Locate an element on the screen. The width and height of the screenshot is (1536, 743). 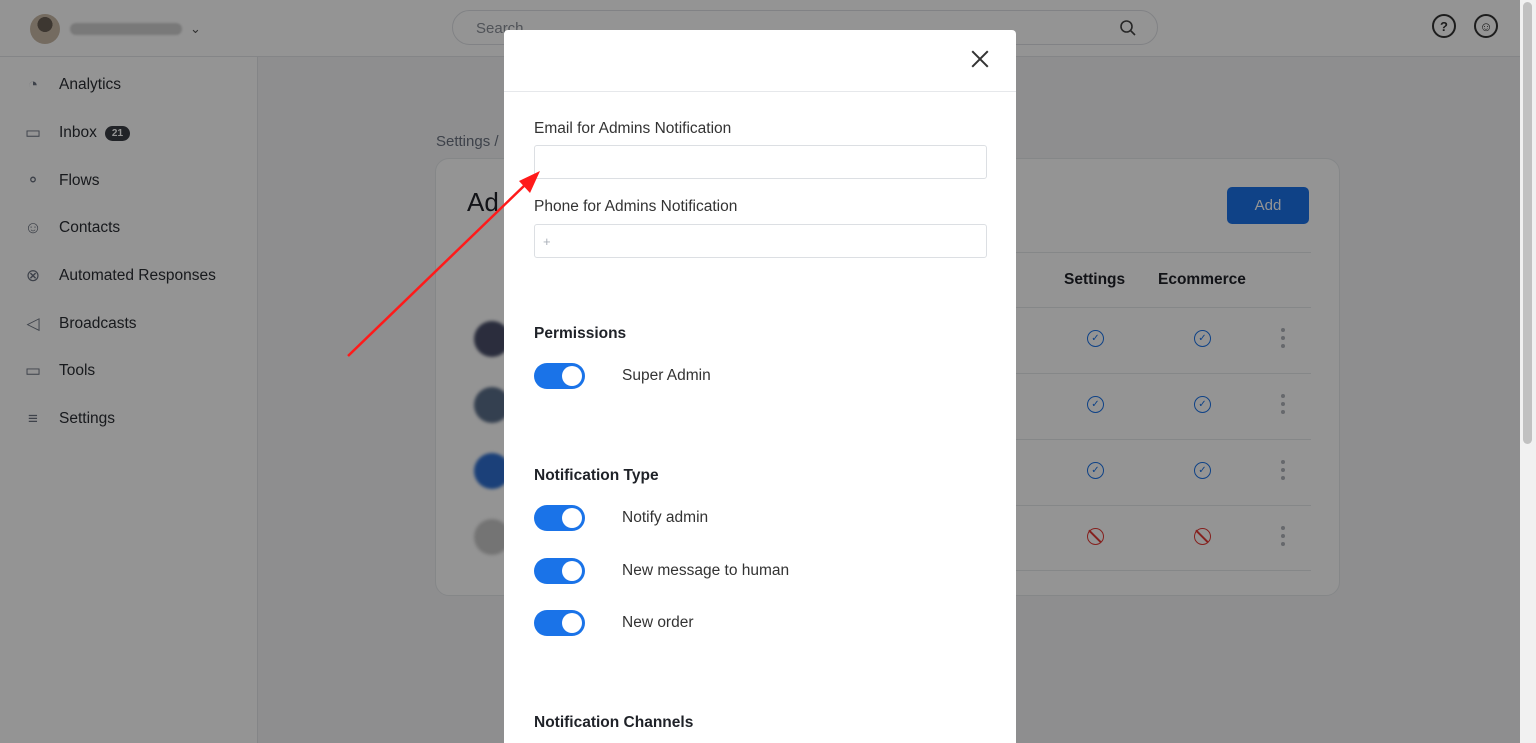
scrollbar-thumb is located at coordinates (1527, 223).